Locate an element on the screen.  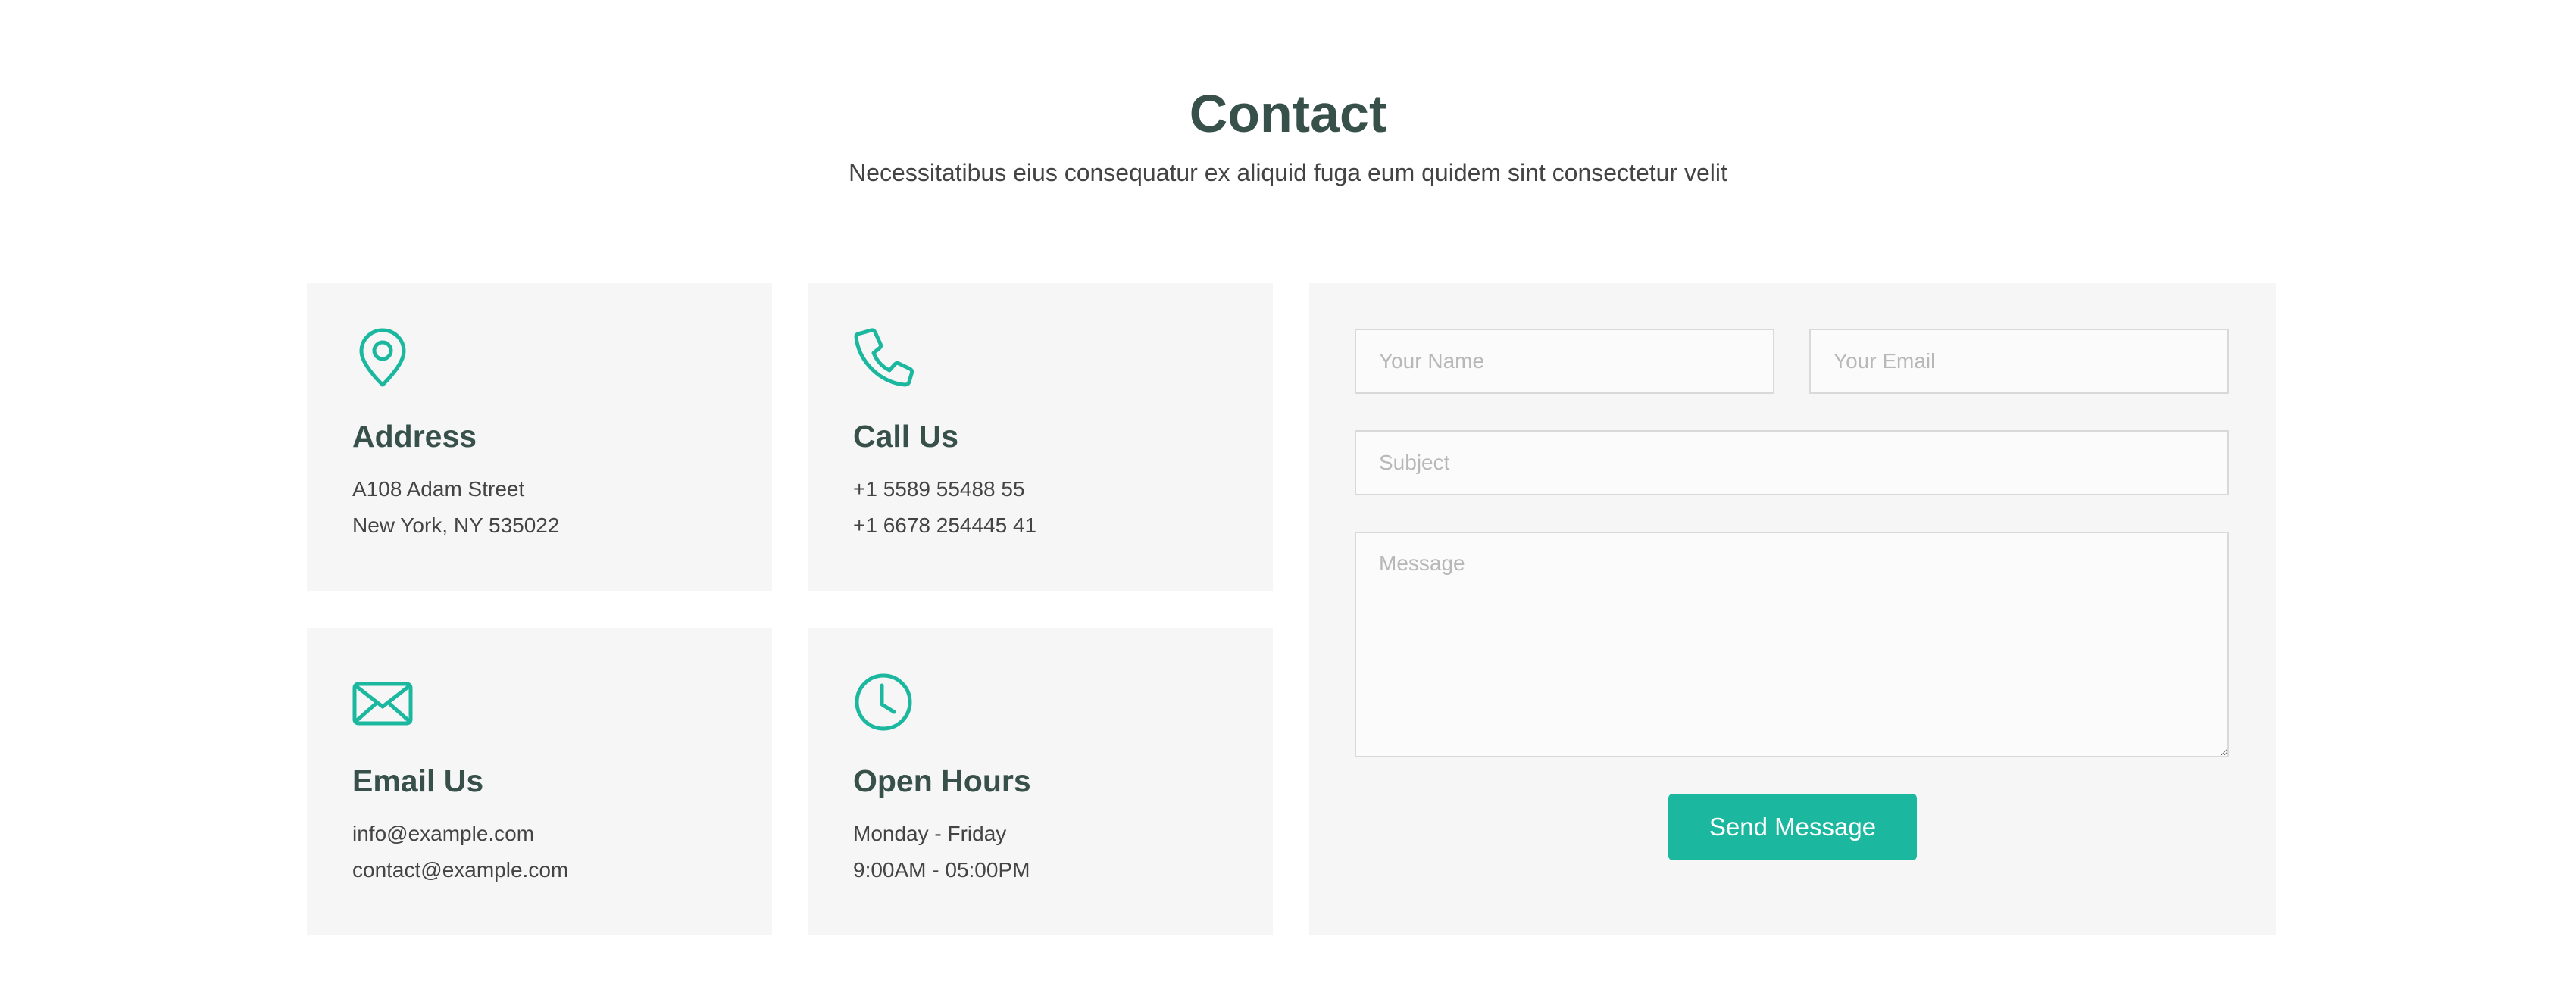
phone-icon is located at coordinates (883, 357).